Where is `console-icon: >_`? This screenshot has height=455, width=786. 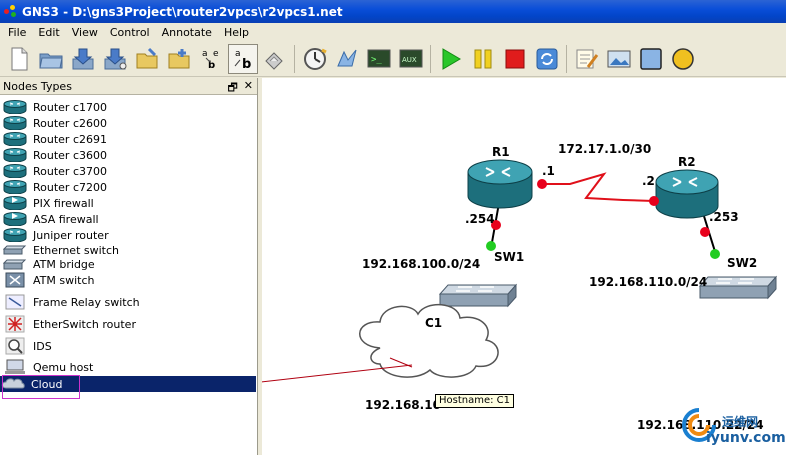
console-icon: >_ is located at coordinates (379, 59).